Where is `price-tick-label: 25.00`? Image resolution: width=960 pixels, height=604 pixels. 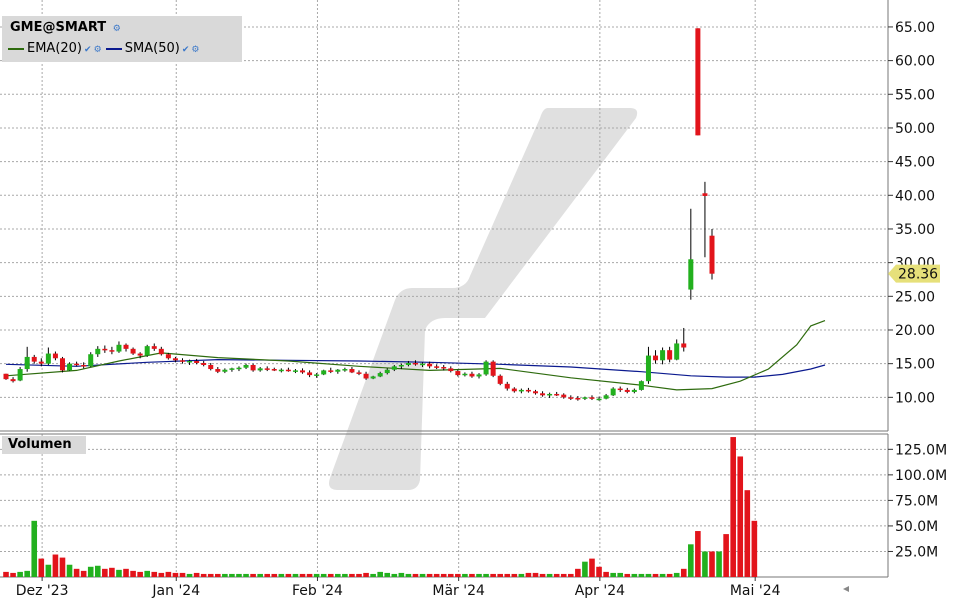 price-tick-label: 25.00 is located at coordinates (915, 297).